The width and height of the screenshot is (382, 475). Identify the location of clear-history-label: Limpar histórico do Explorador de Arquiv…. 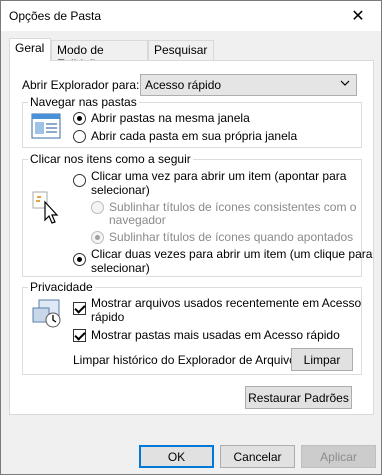
(187, 360).